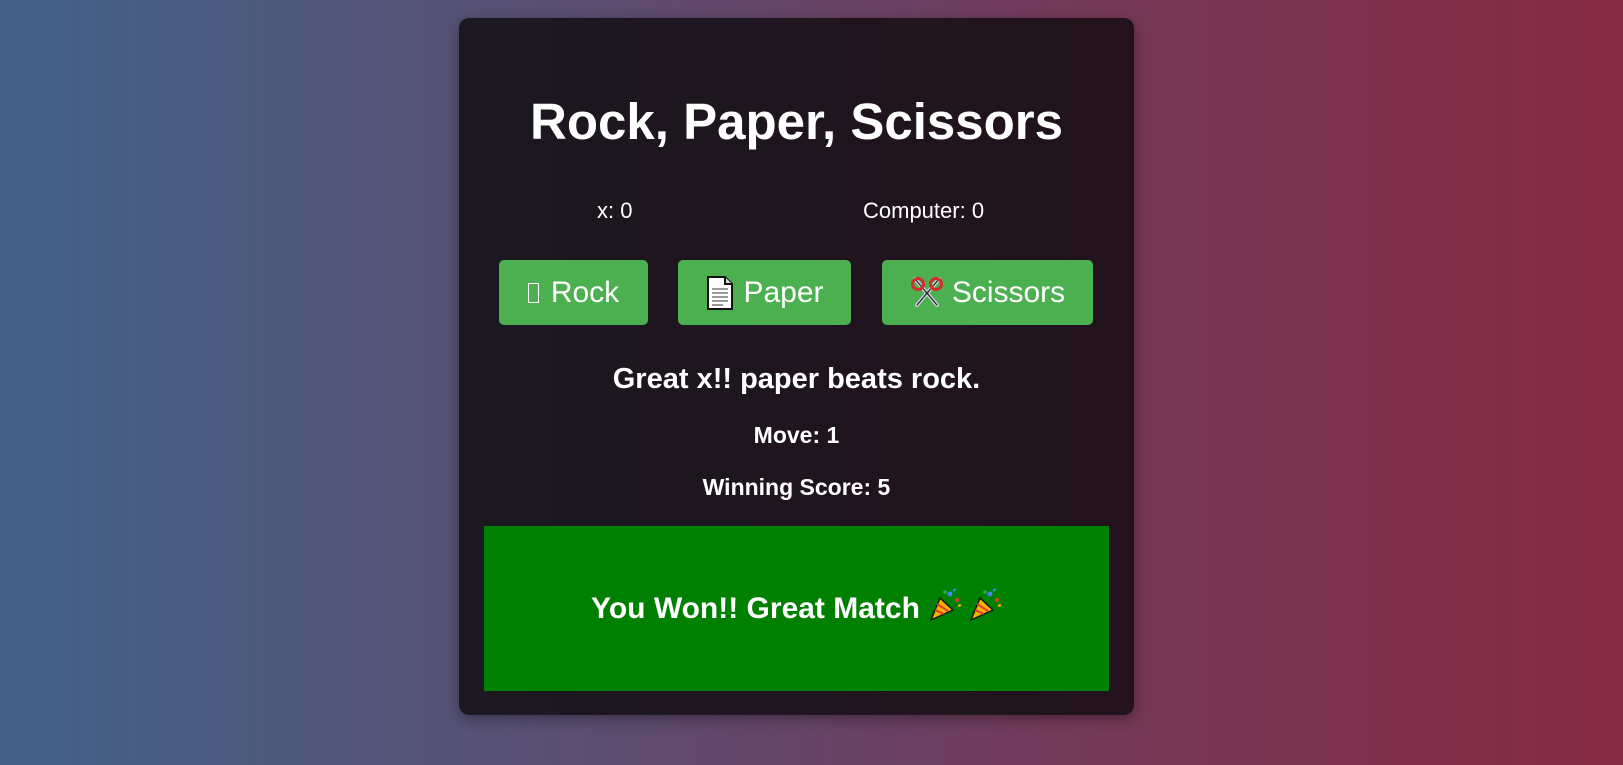 This screenshot has height=765, width=1623. What do you see at coordinates (615, 210) in the screenshot?
I see `player-score: x: 0` at bounding box center [615, 210].